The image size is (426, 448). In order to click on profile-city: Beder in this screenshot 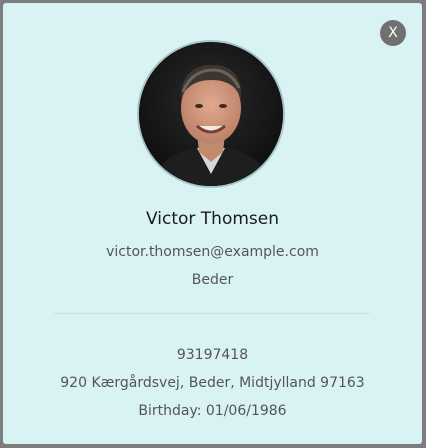, I will do `click(212, 280)`.